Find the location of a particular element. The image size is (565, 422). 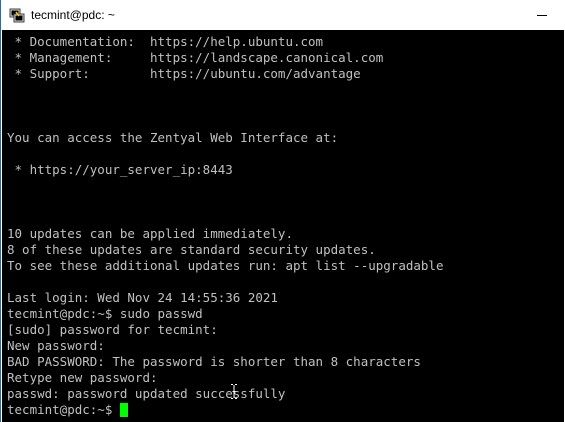

terminal-line: Last login: Wed Nov 24 14:55:36 2021 is located at coordinates (142, 297).